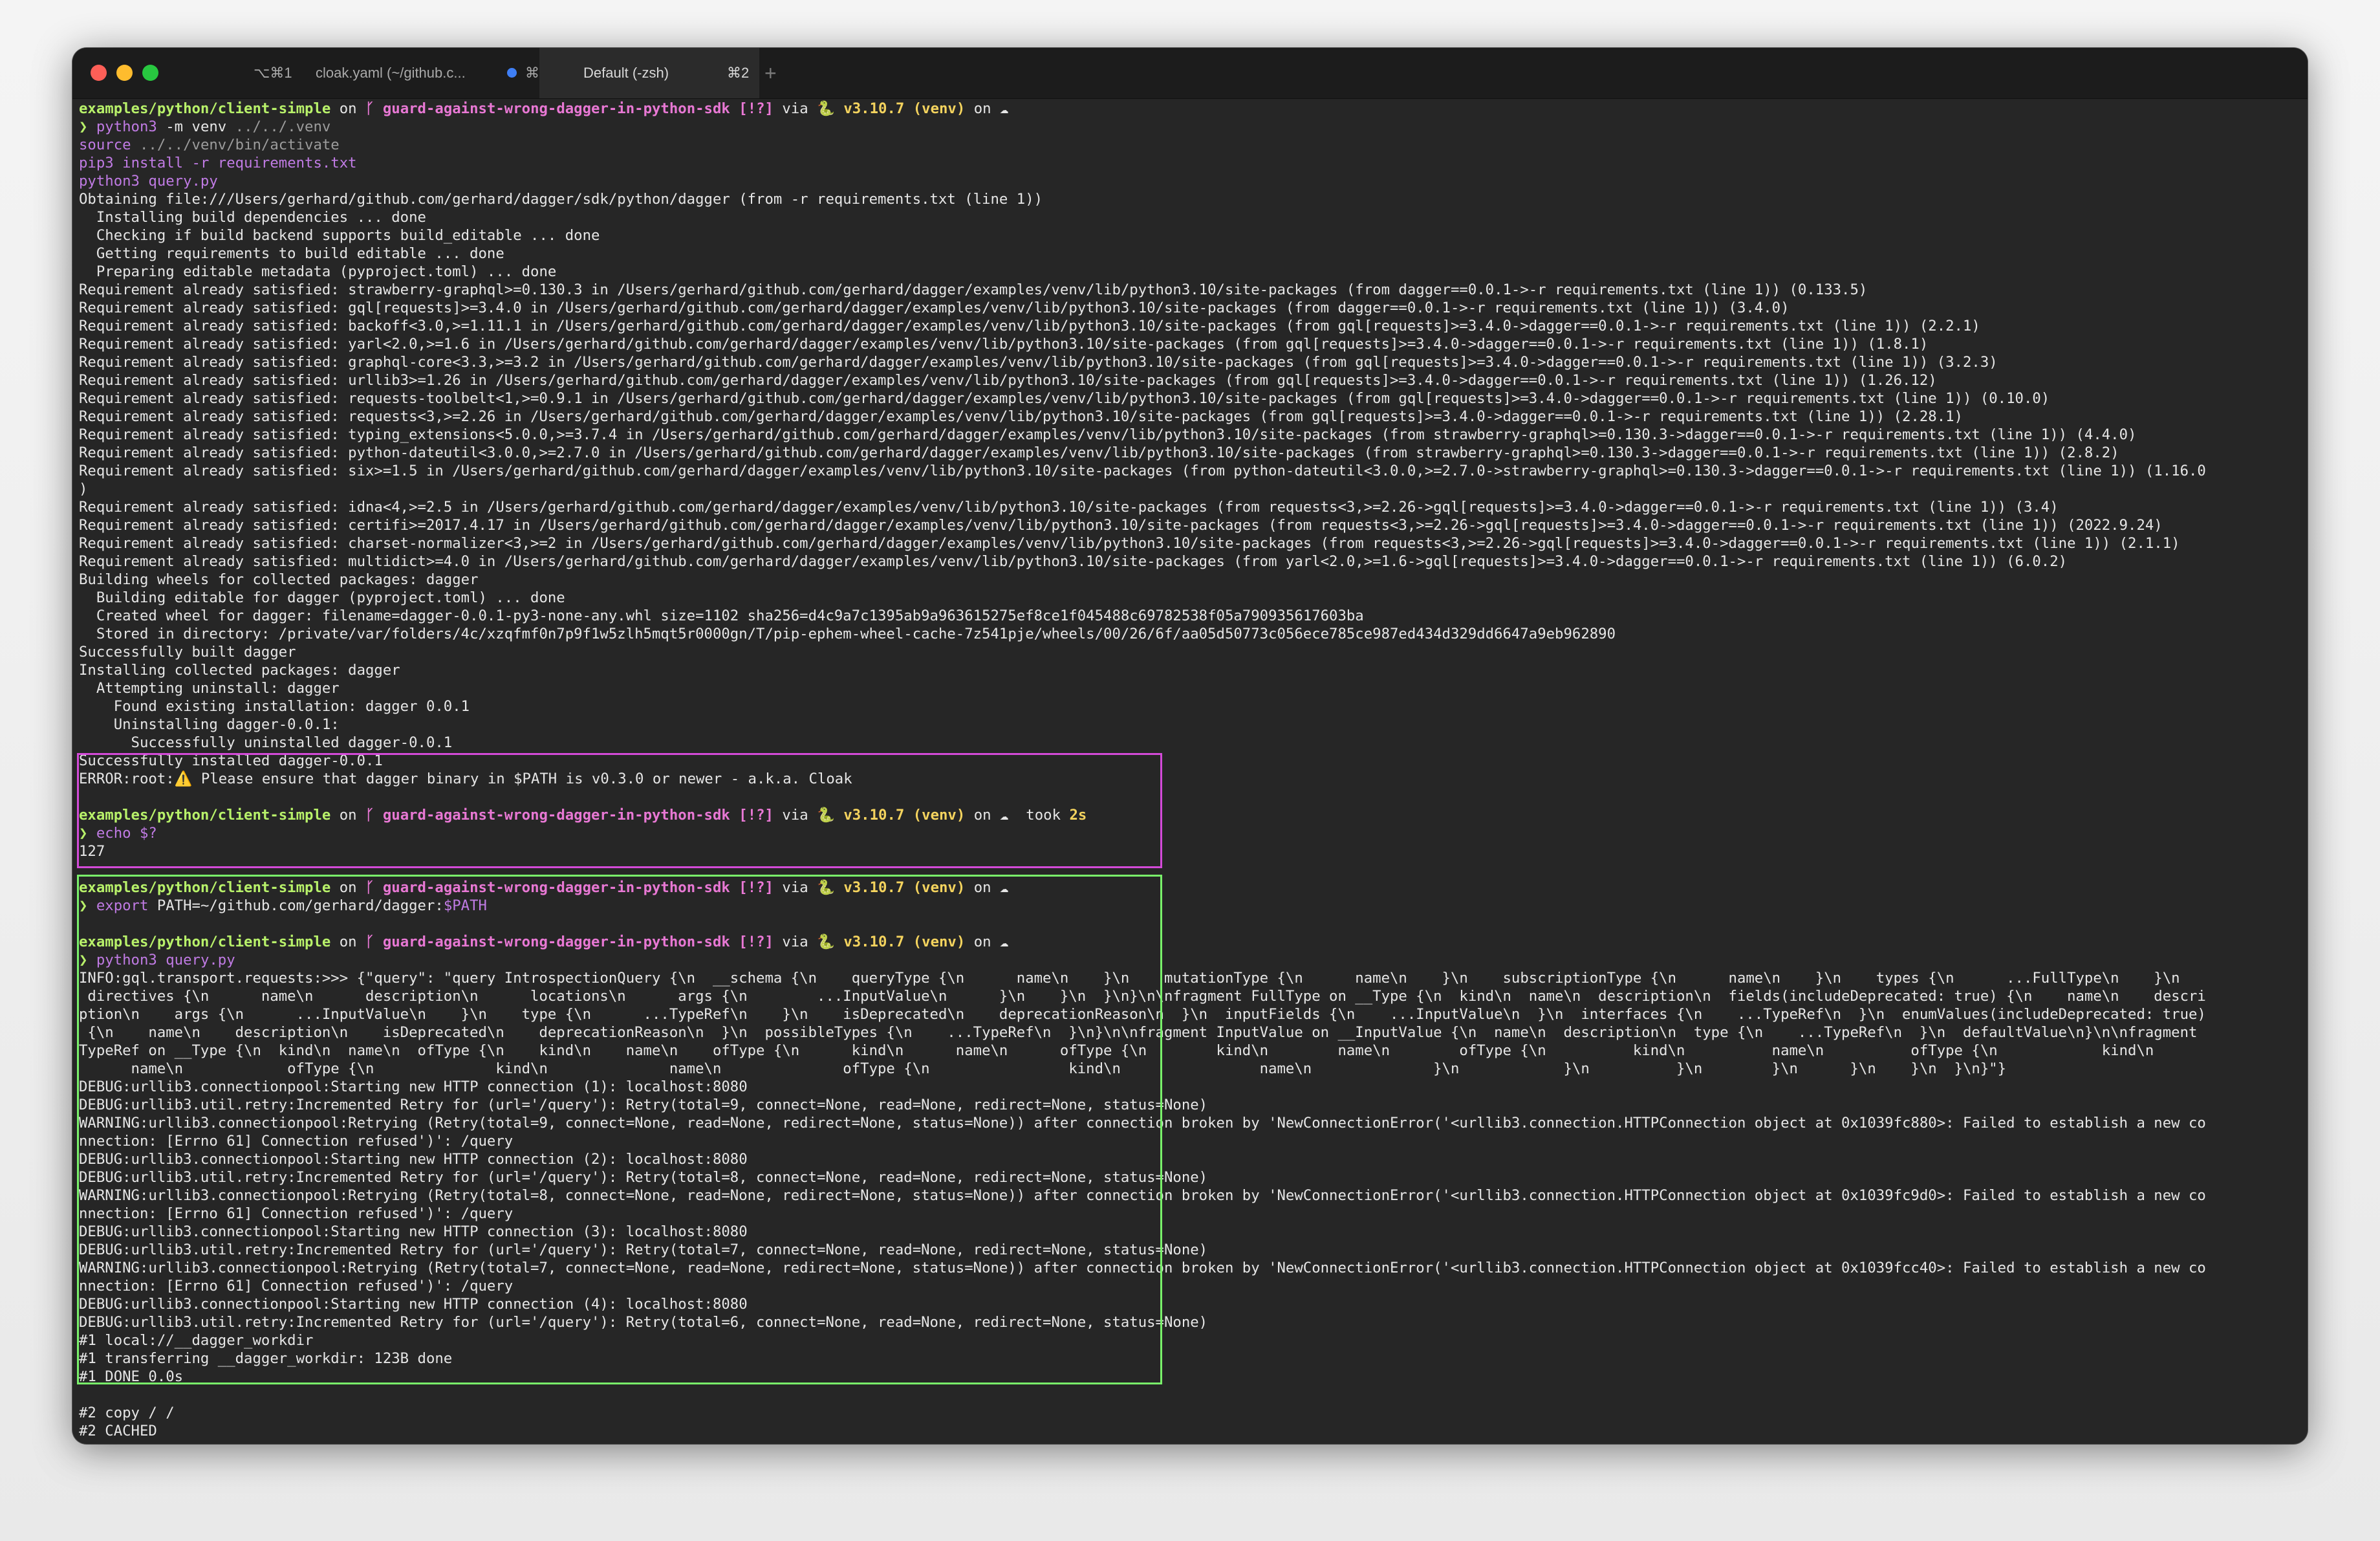 Image resolution: width=2380 pixels, height=1541 pixels. I want to click on command-token: $?, so click(148, 833).